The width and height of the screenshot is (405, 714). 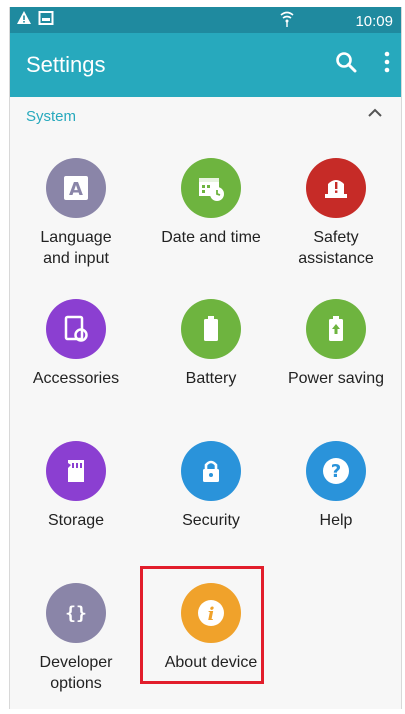 What do you see at coordinates (387, 64) in the screenshot?
I see `more-vert-icon` at bounding box center [387, 64].